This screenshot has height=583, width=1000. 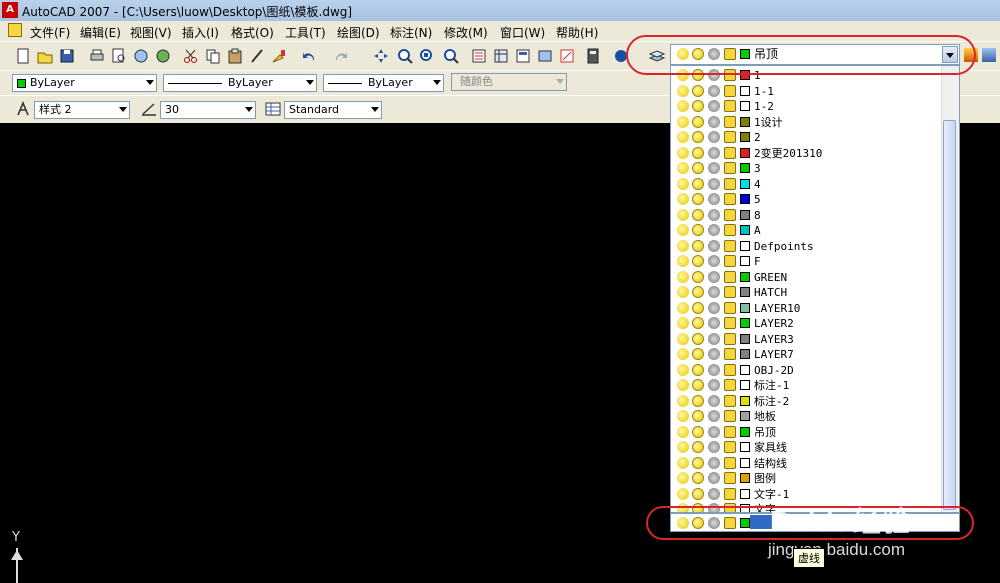 What do you see at coordinates (15, 30) in the screenshot?
I see `document-icon` at bounding box center [15, 30].